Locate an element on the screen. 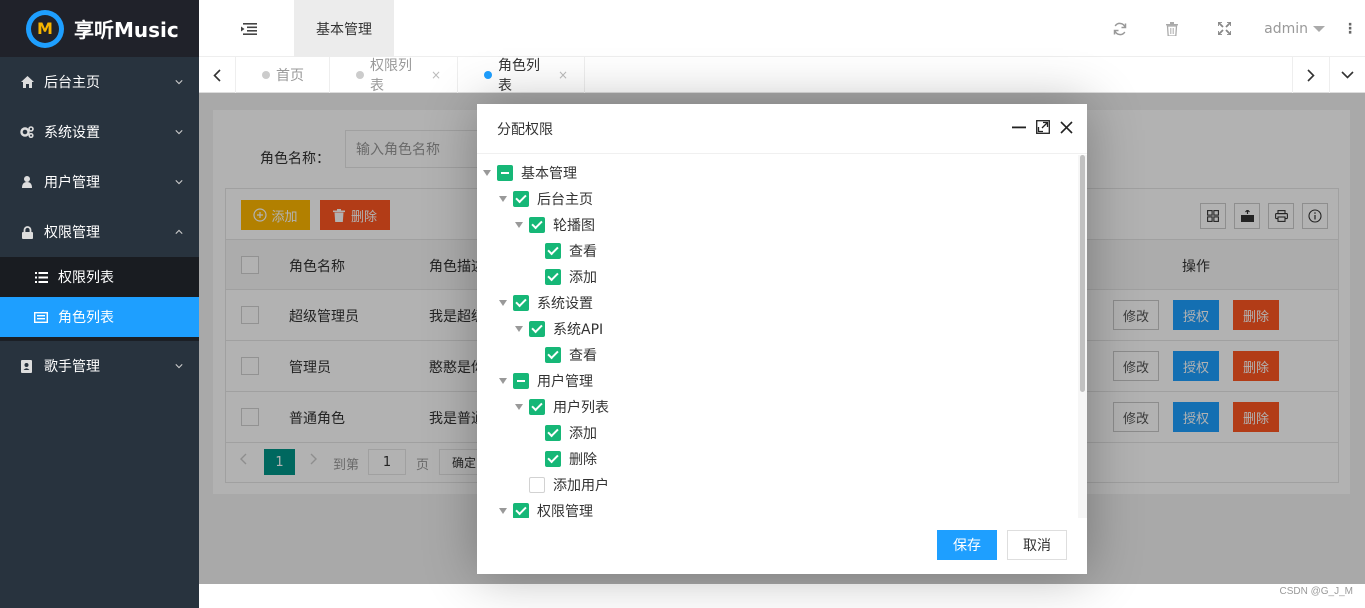 The image size is (1365, 608). user-menu: admin is located at coordinates (1292, 29).